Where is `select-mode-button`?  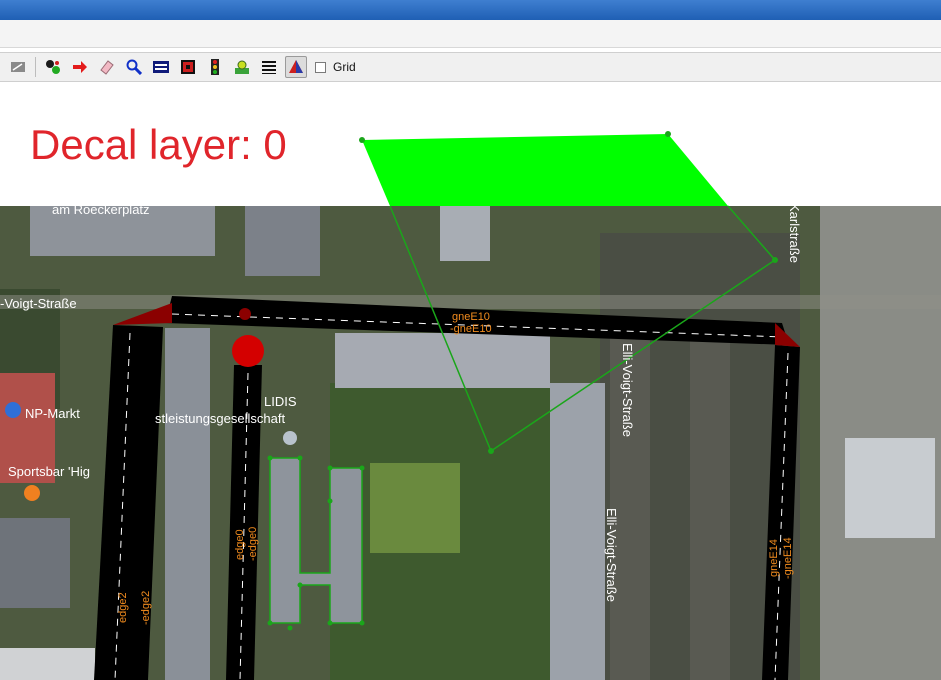
select-mode-button is located at coordinates (53, 67).